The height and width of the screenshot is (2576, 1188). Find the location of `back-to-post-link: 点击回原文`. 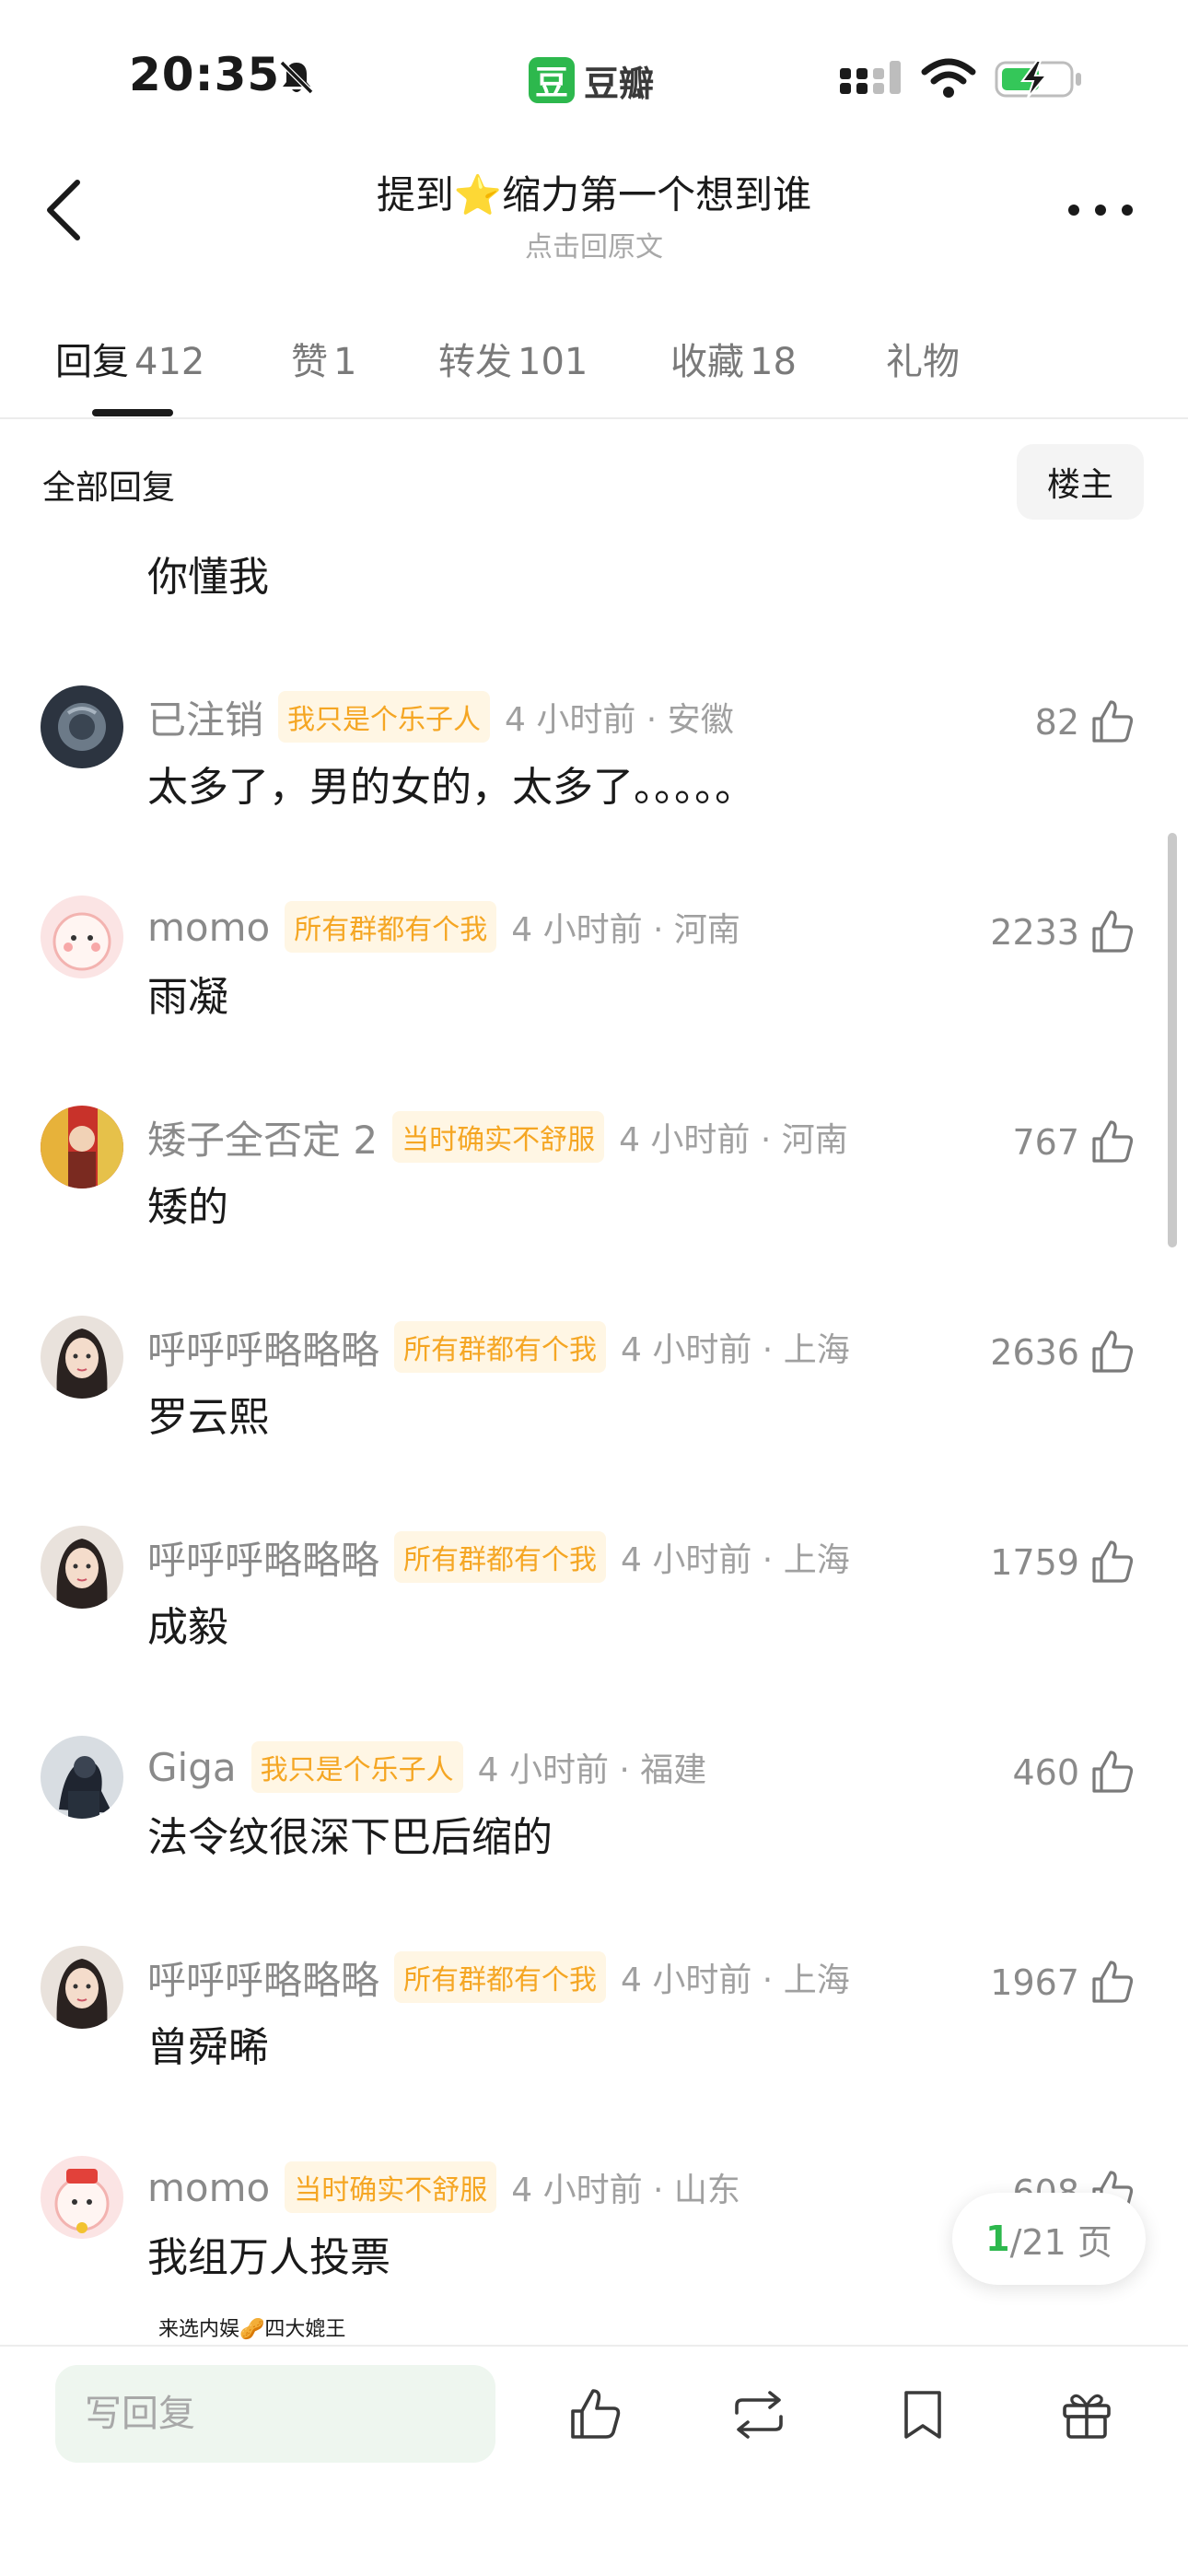

back-to-post-link: 点击回原文 is located at coordinates (594, 244).